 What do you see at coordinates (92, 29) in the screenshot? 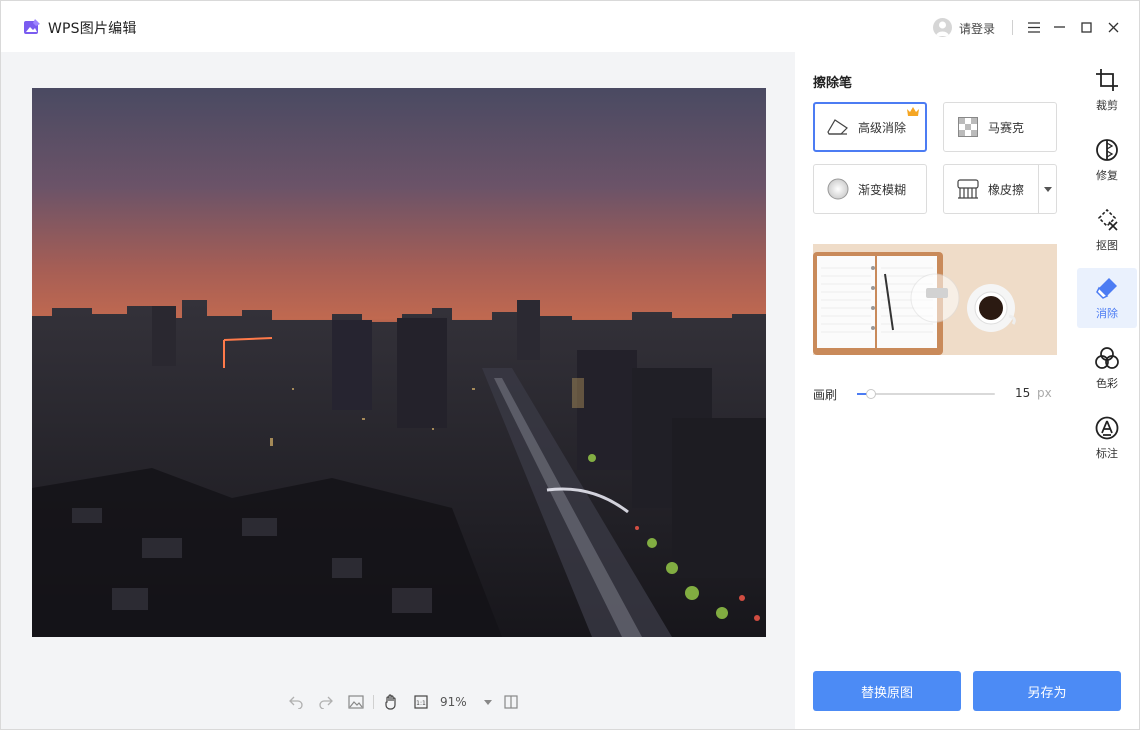
I see `app-title: WPS图片编辑` at bounding box center [92, 29].